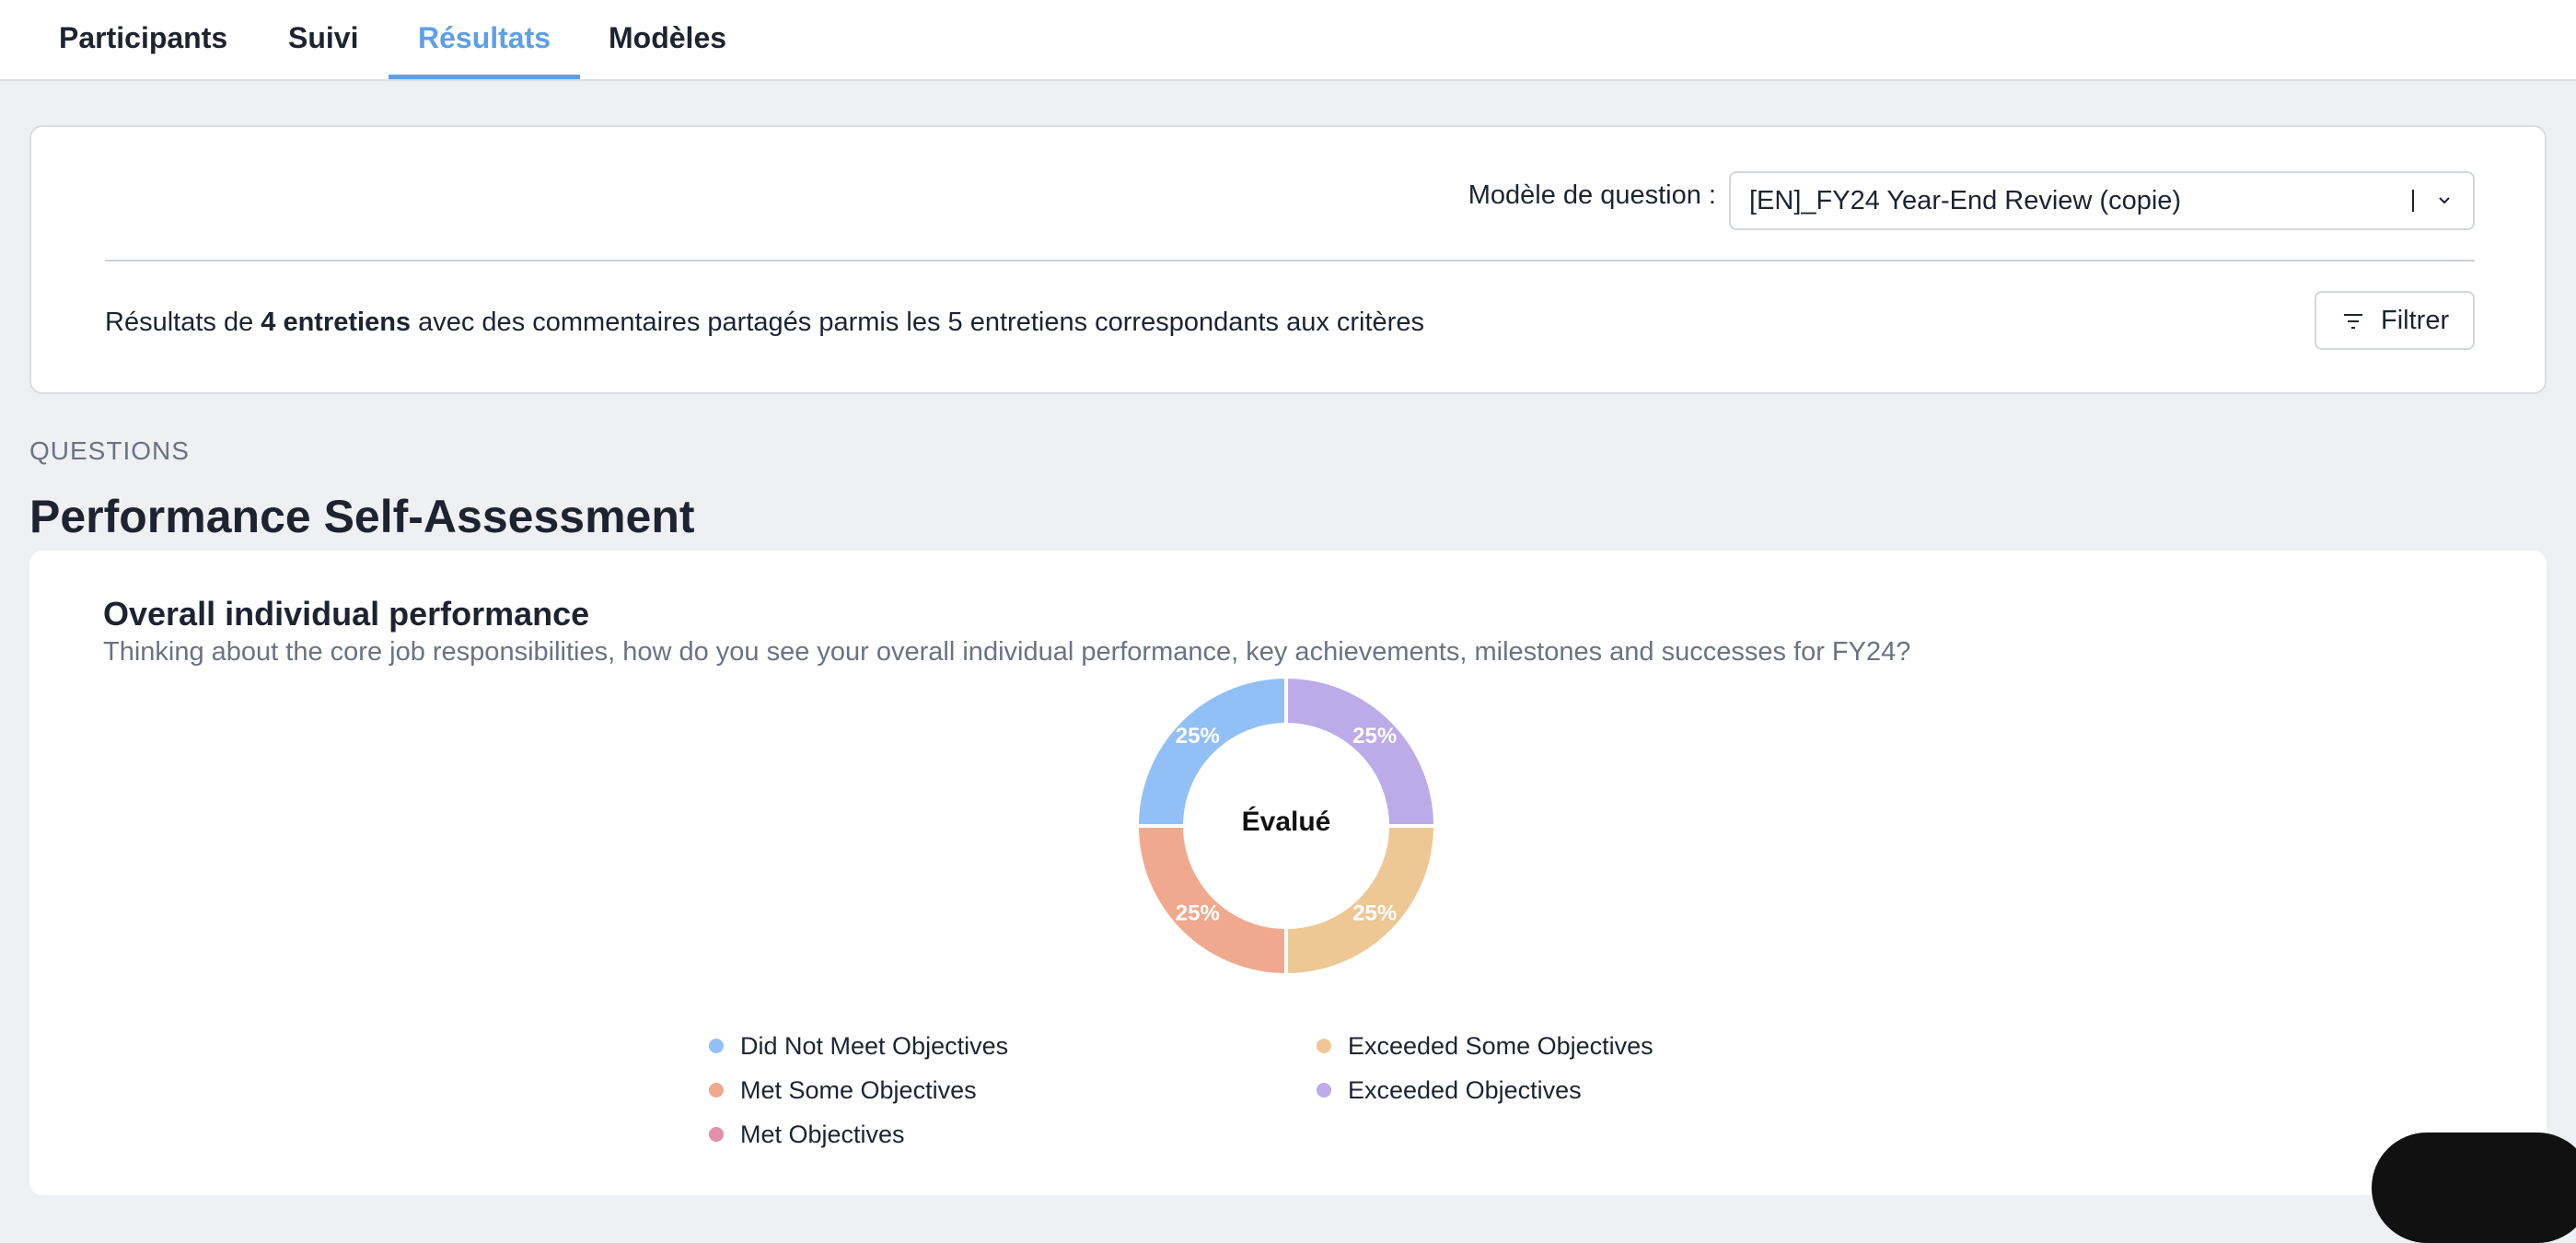  I want to click on tab-participants: Participants, so click(143, 39).